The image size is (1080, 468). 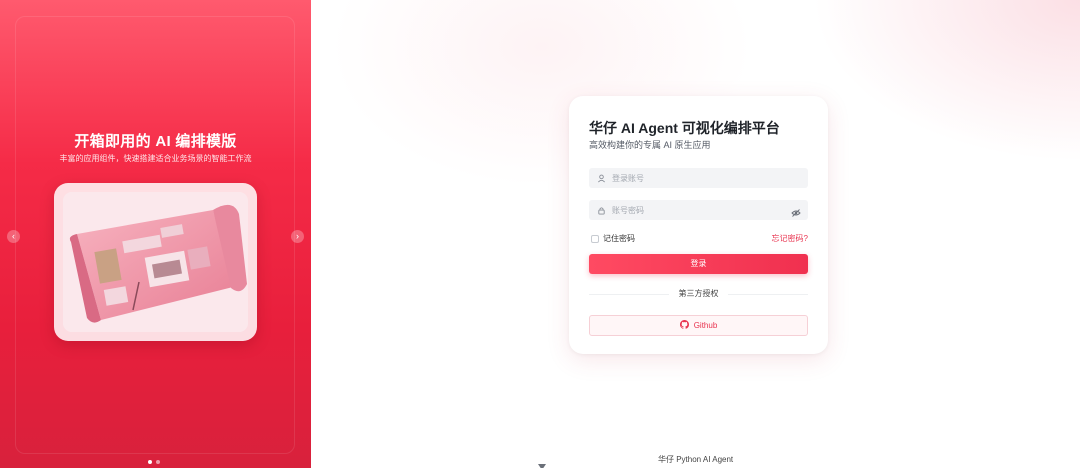 I want to click on password-field, so click(x=698, y=210).